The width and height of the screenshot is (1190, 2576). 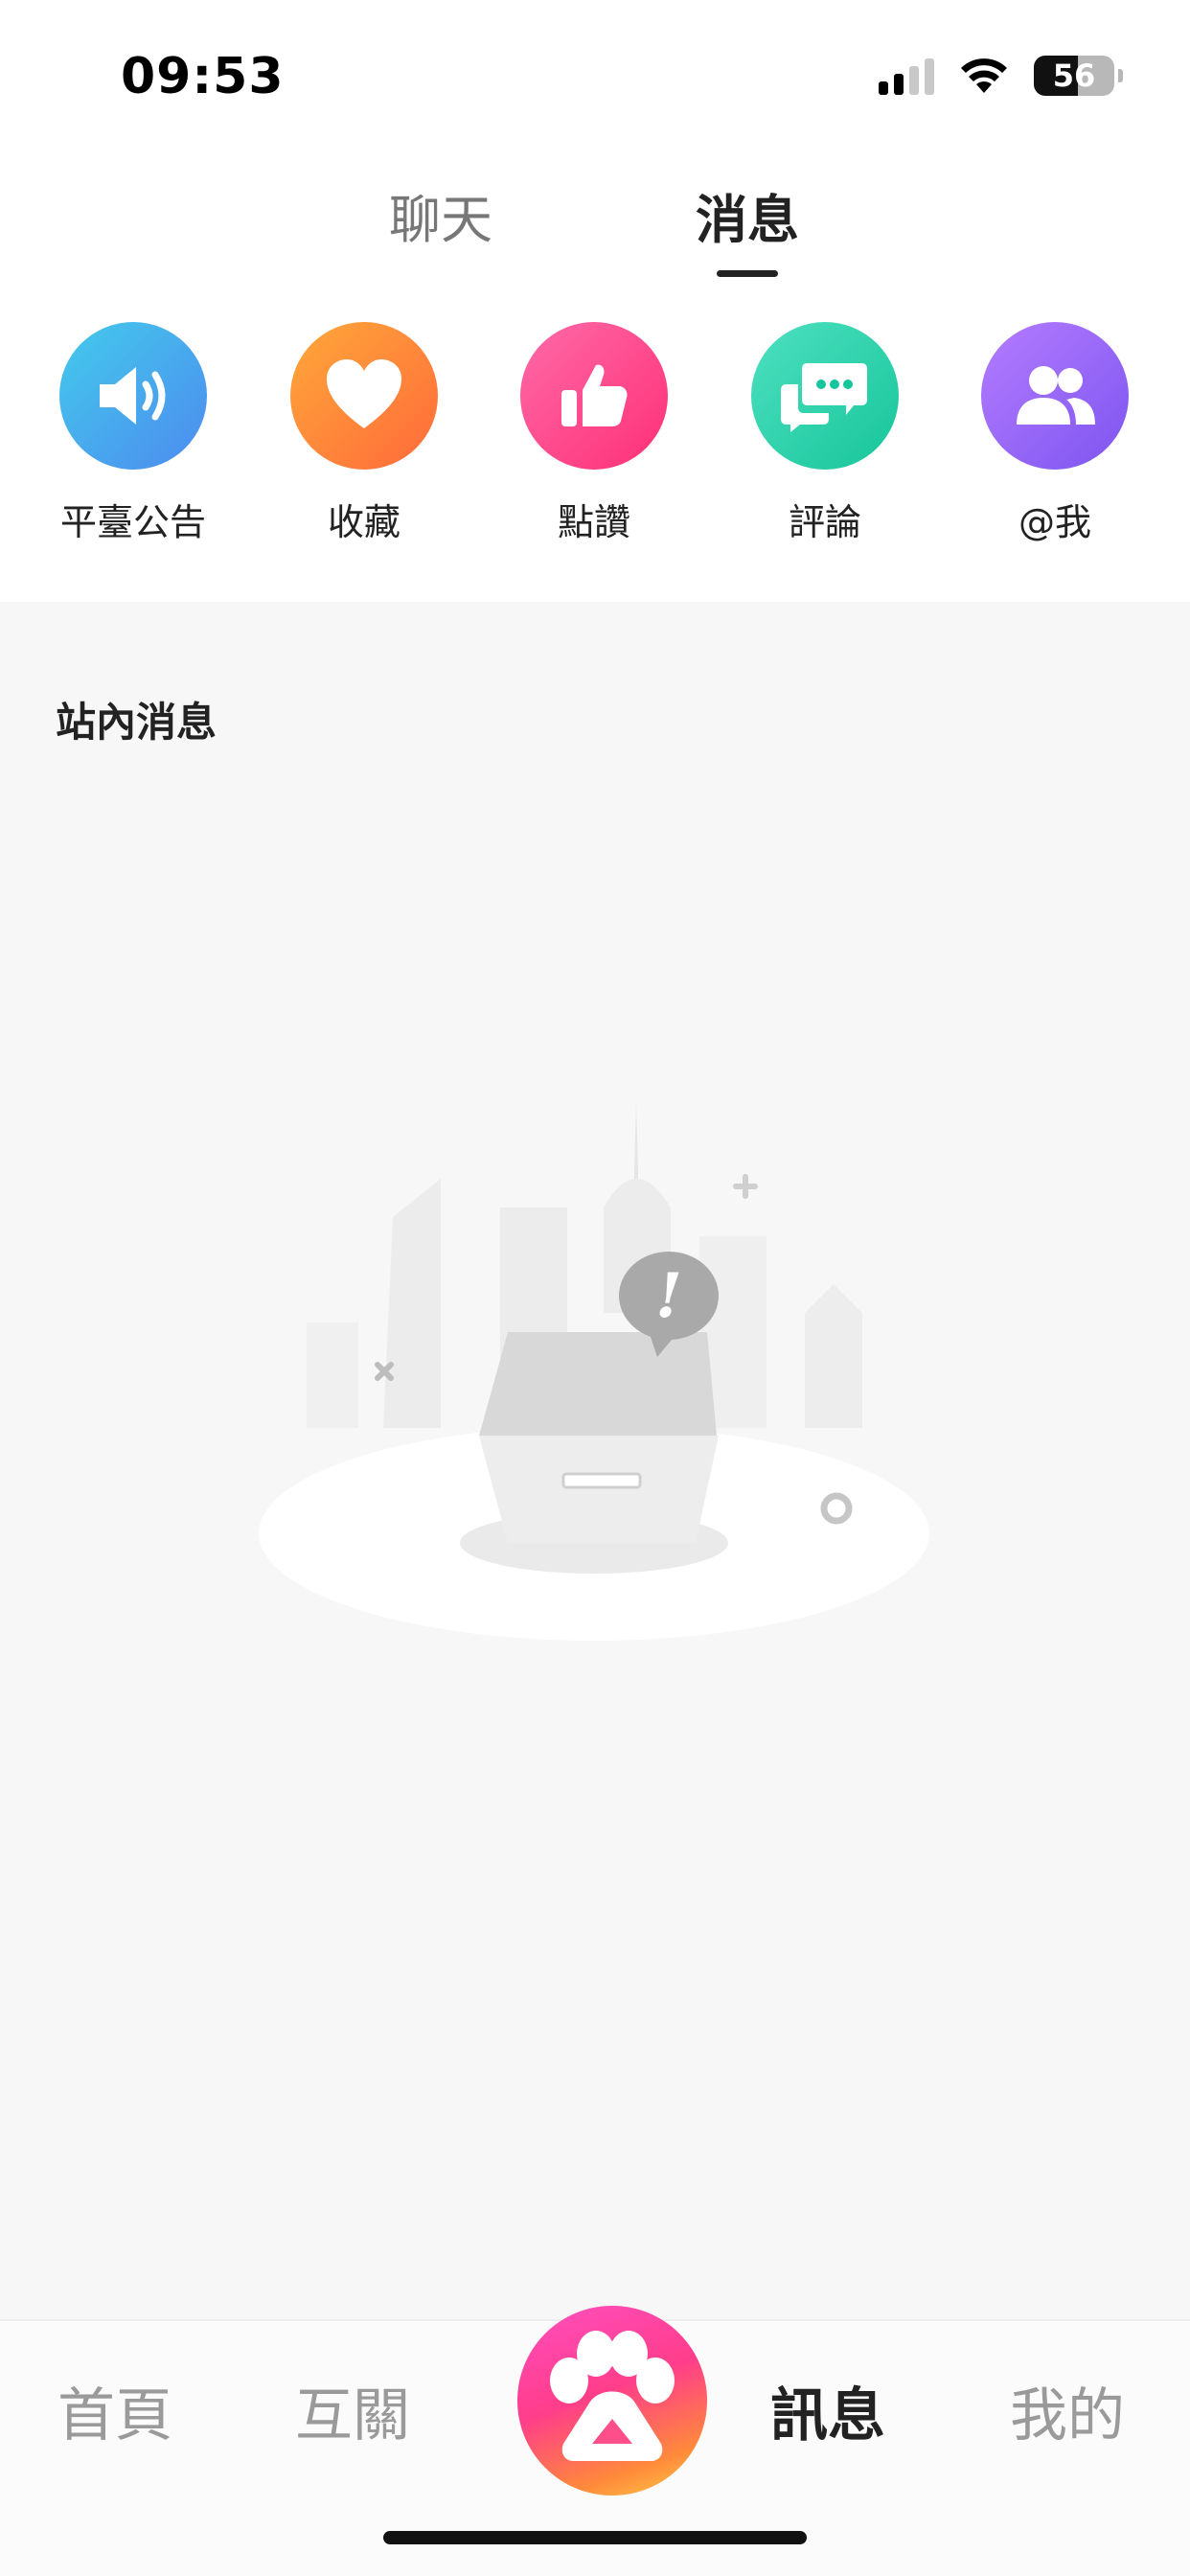 What do you see at coordinates (136, 722) in the screenshot?
I see `section-title: 站內消息` at bounding box center [136, 722].